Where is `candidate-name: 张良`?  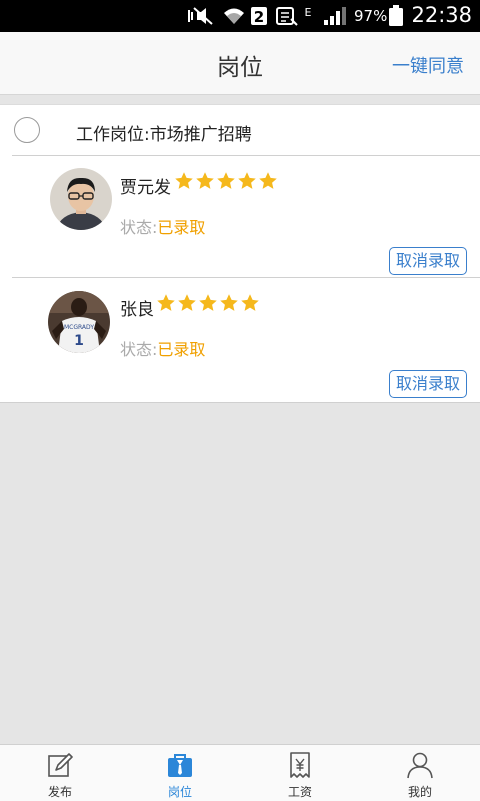 candidate-name: 张良 is located at coordinates (137, 310).